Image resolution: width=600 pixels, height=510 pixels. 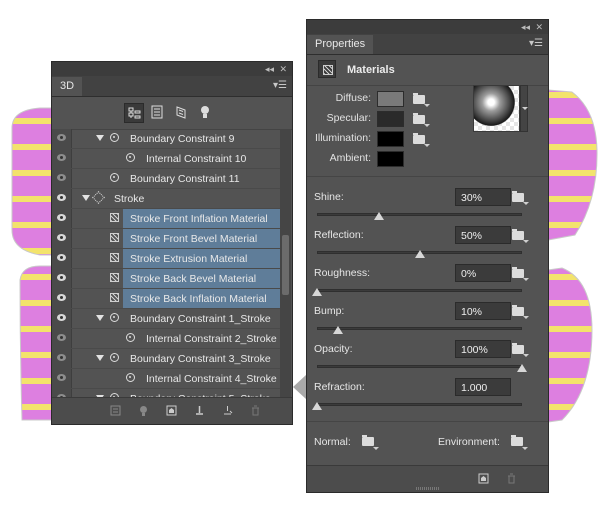 What do you see at coordinates (166, 379) in the screenshot?
I see `layer-row: Internal Constraint 4_Stroke` at bounding box center [166, 379].